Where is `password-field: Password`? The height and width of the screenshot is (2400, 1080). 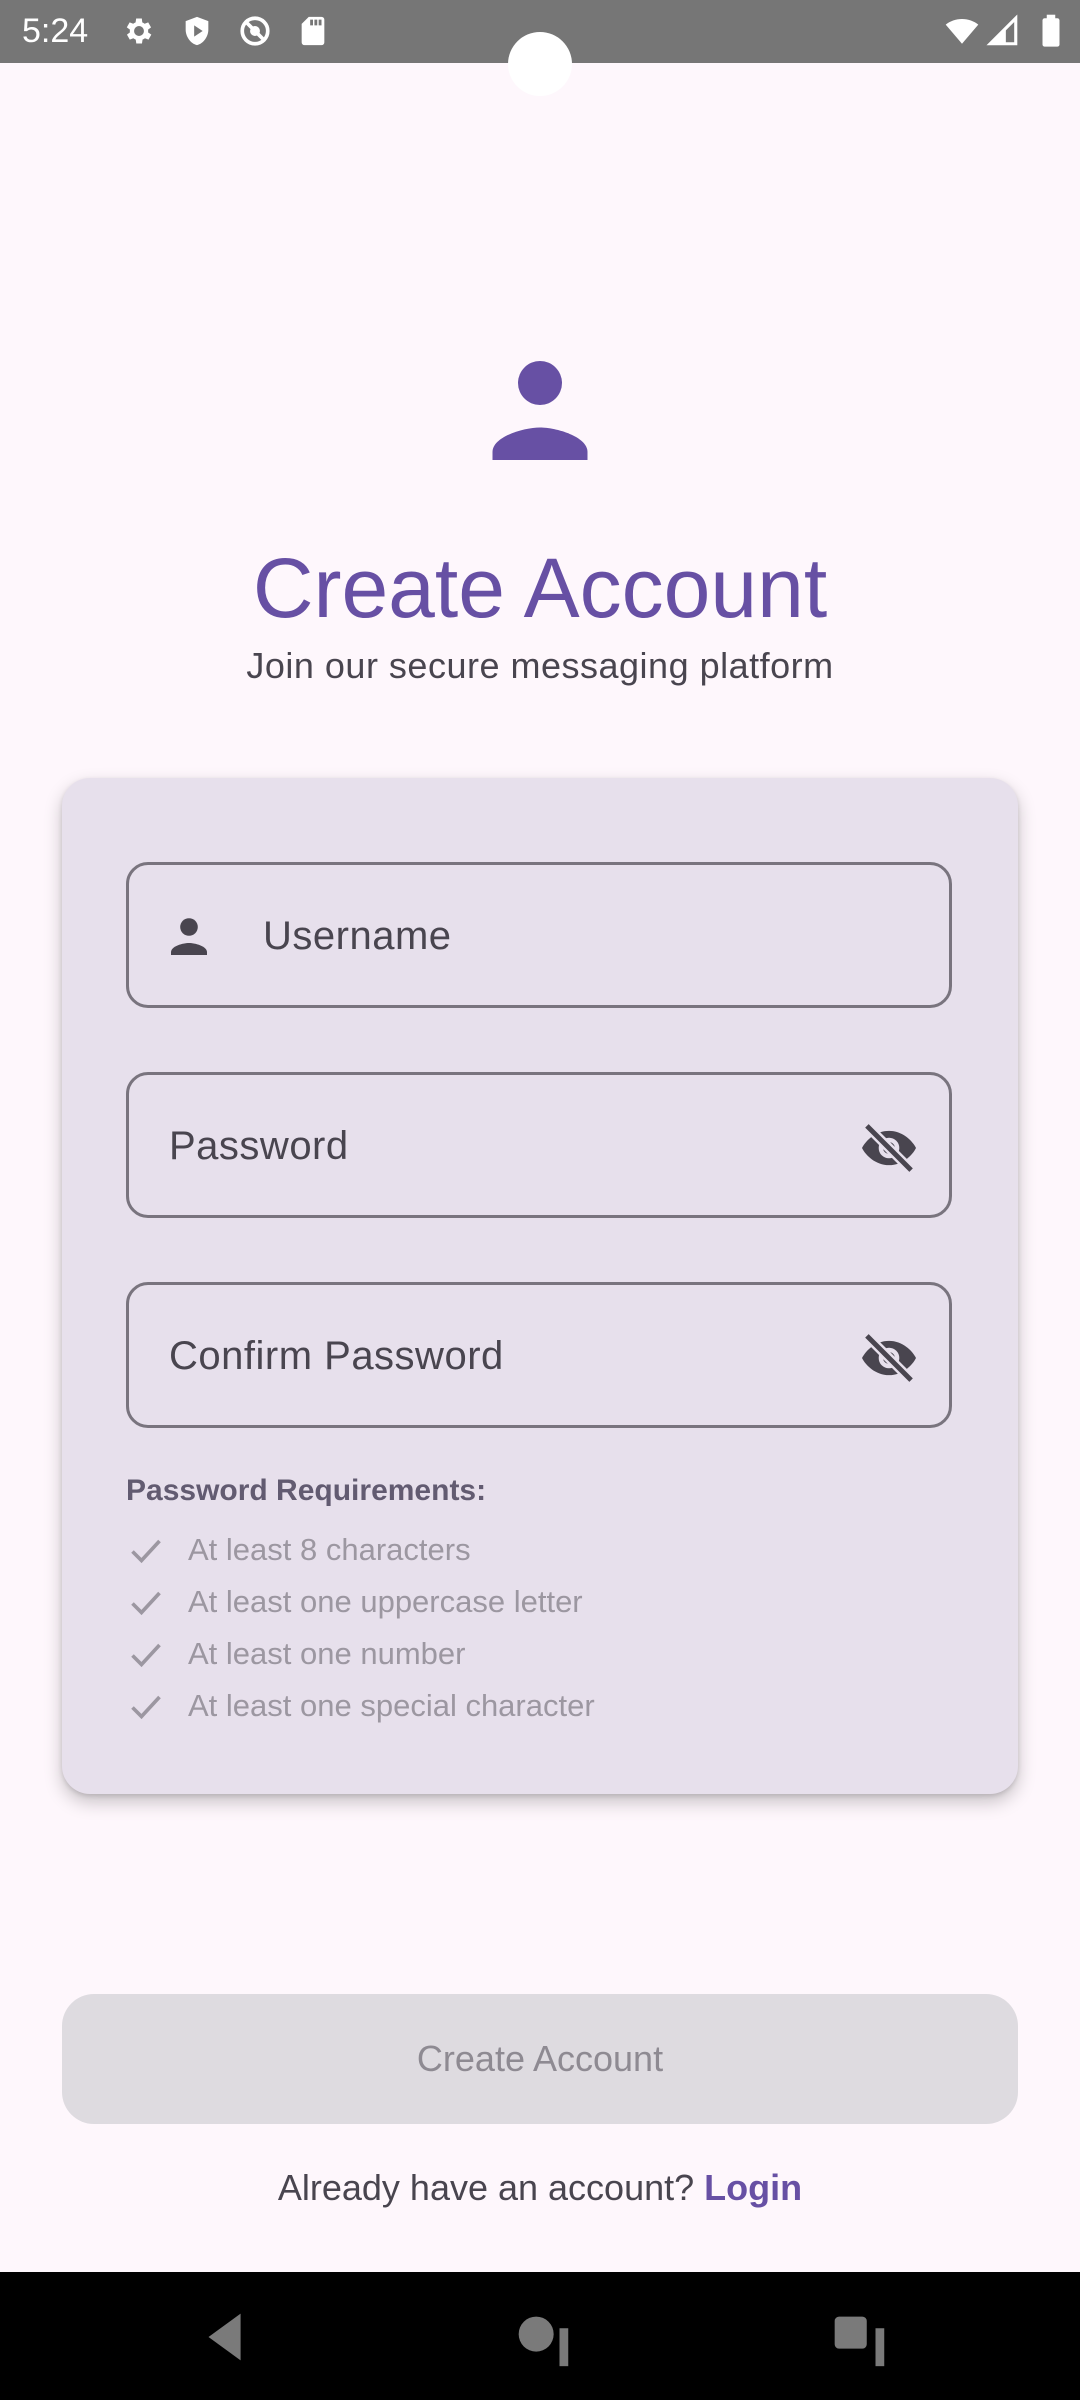 password-field: Password is located at coordinates (539, 1145).